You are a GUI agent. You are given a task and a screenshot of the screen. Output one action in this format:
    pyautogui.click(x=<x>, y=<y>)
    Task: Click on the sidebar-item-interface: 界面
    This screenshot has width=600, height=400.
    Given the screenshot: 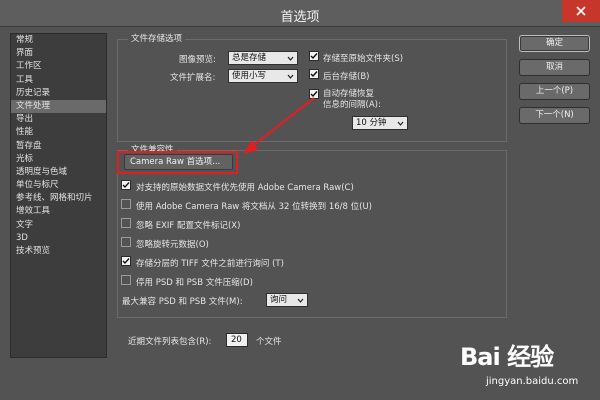 What is the action you would take?
    pyautogui.click(x=58, y=53)
    